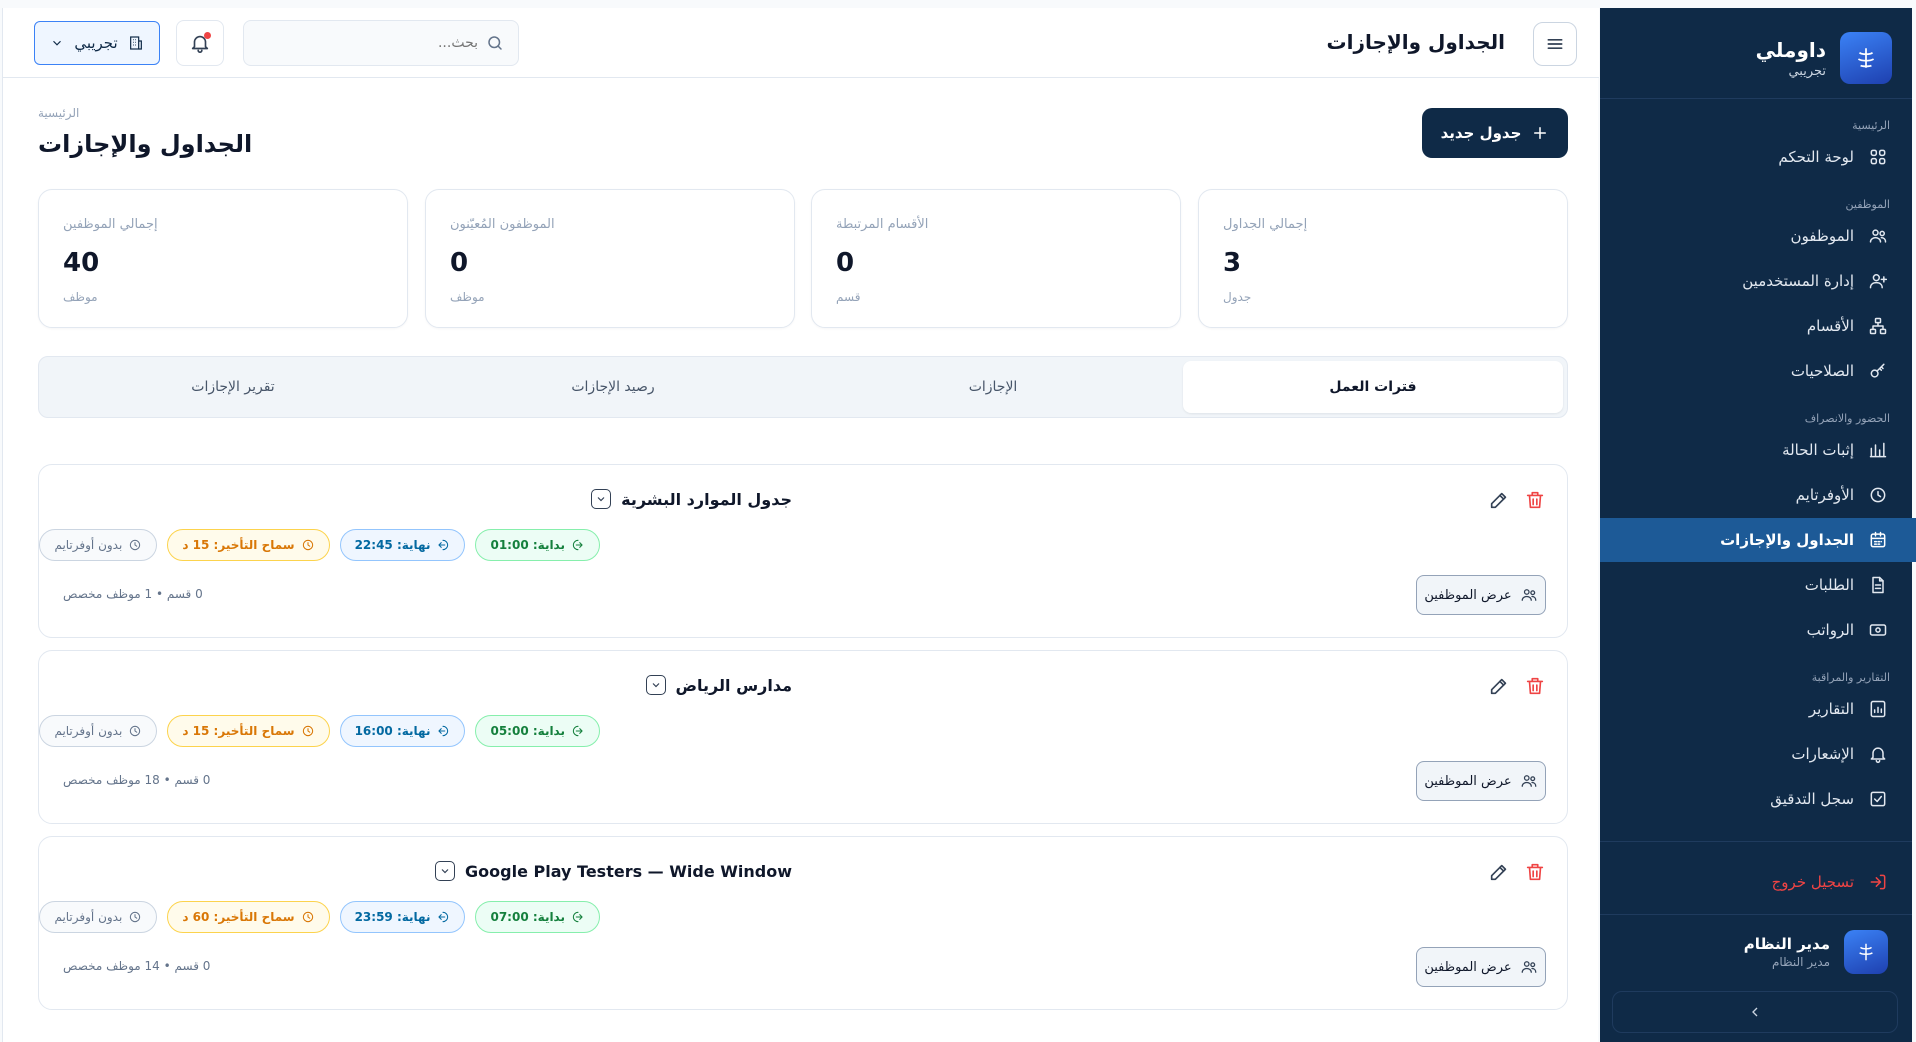 The width and height of the screenshot is (1916, 1042). Describe the element at coordinates (1847, 418) in the screenshot. I see `sidebar-section-label: الحضور والانصراف` at that location.